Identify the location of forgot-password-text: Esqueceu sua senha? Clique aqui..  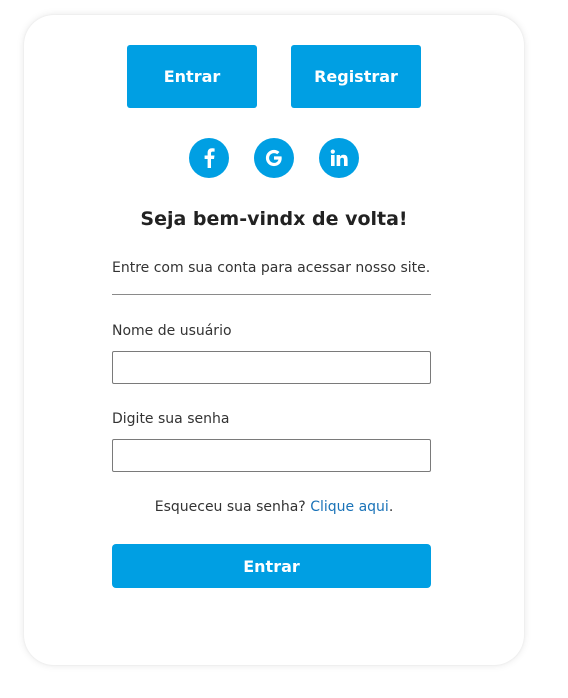
(274, 507).